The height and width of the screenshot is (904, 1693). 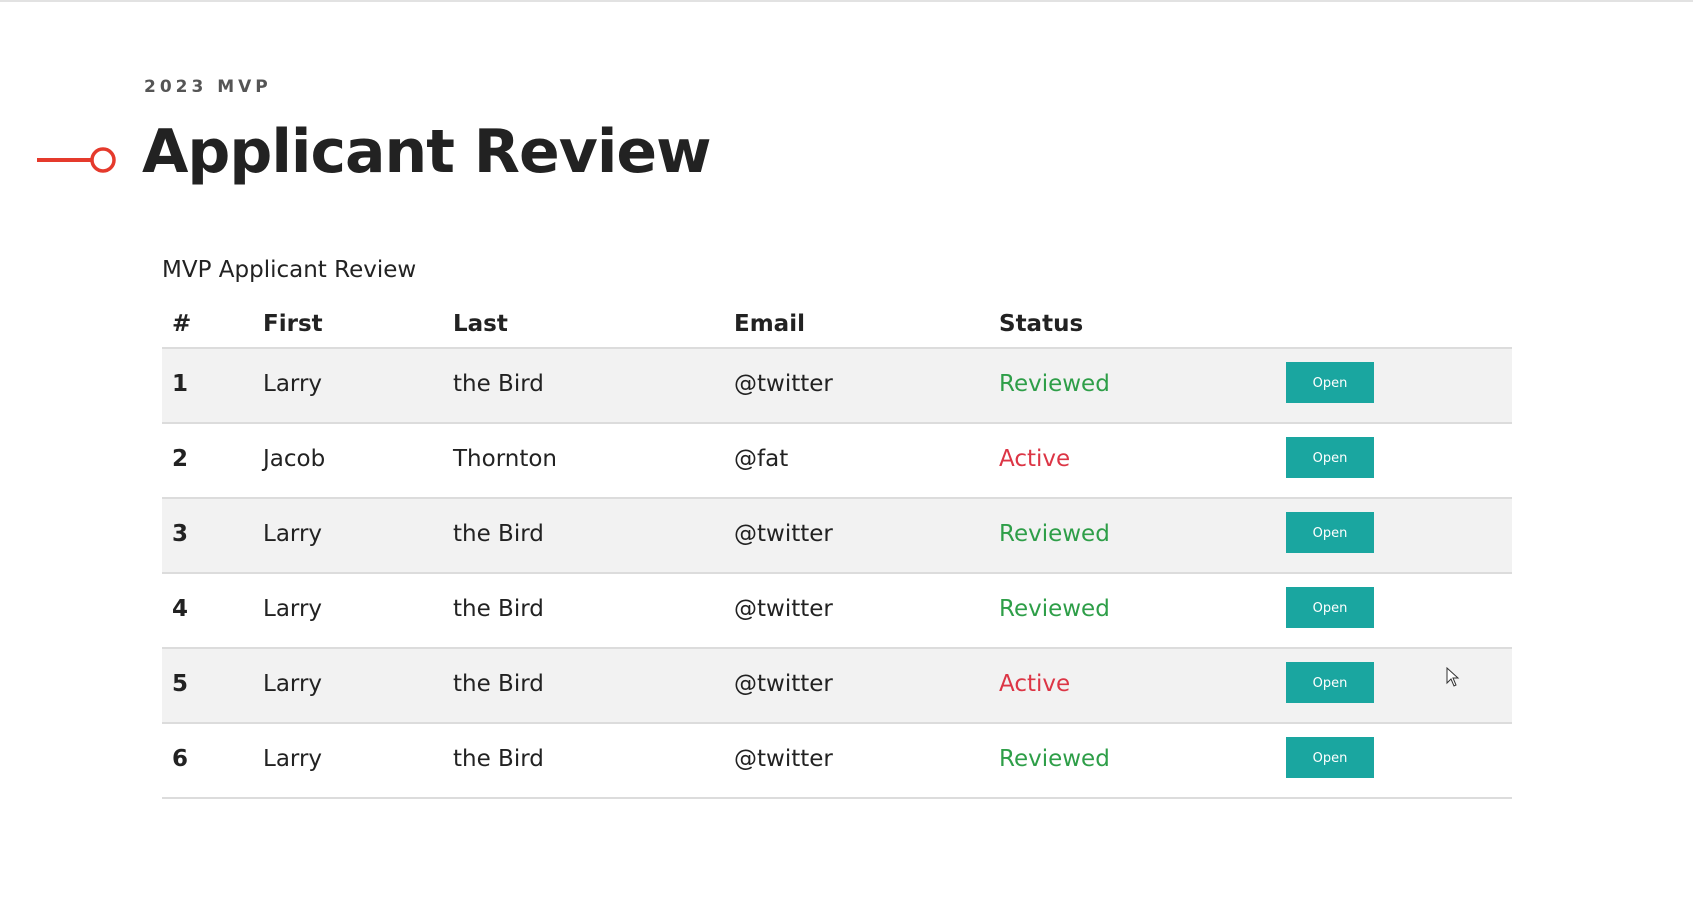 I want to click on table-caption: MVP Applicant Review, so click(x=289, y=270).